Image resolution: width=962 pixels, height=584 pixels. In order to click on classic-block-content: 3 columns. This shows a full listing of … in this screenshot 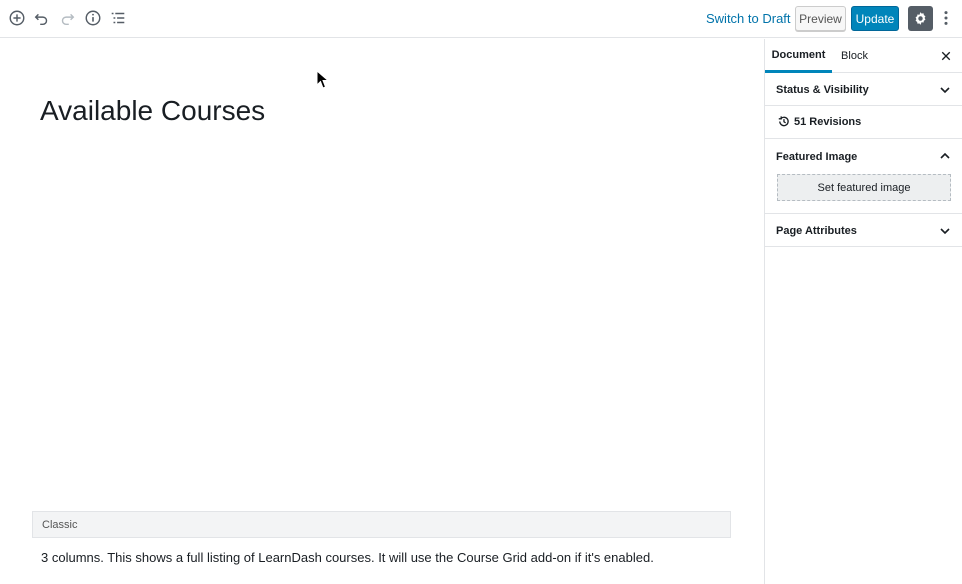, I will do `click(347, 557)`.